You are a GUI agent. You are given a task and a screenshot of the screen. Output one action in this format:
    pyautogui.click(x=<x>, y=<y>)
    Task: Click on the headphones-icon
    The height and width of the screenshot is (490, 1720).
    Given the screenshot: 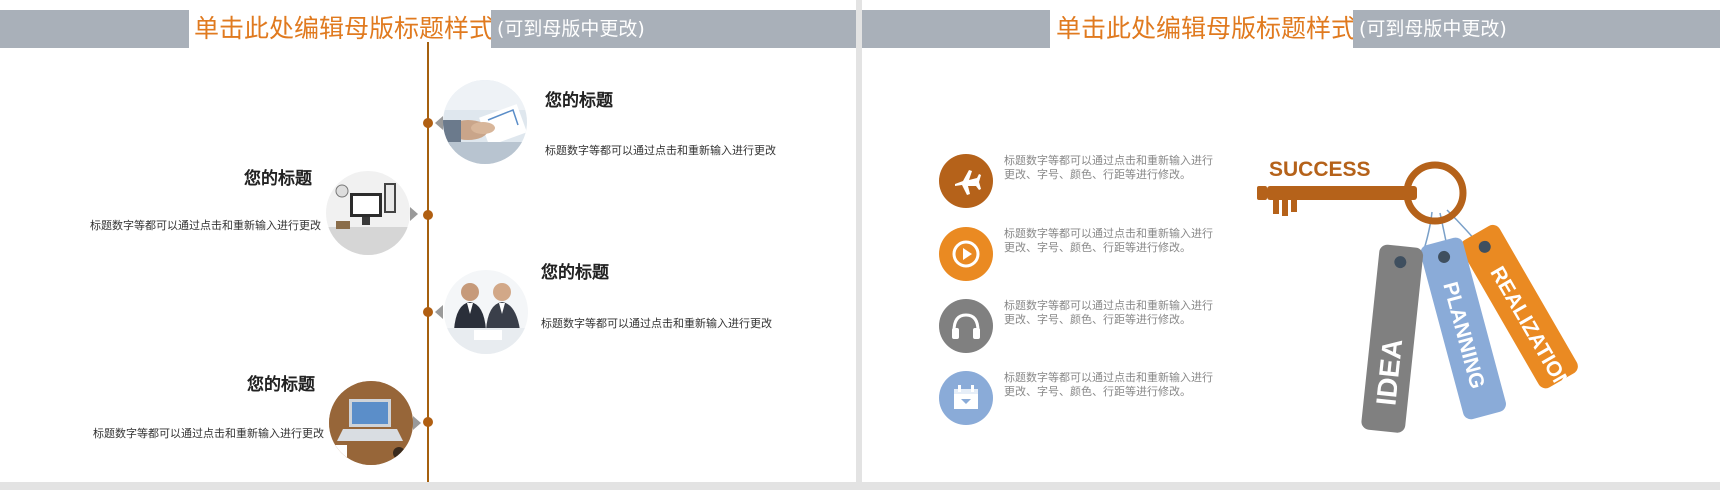 What is the action you would take?
    pyautogui.click(x=966, y=326)
    